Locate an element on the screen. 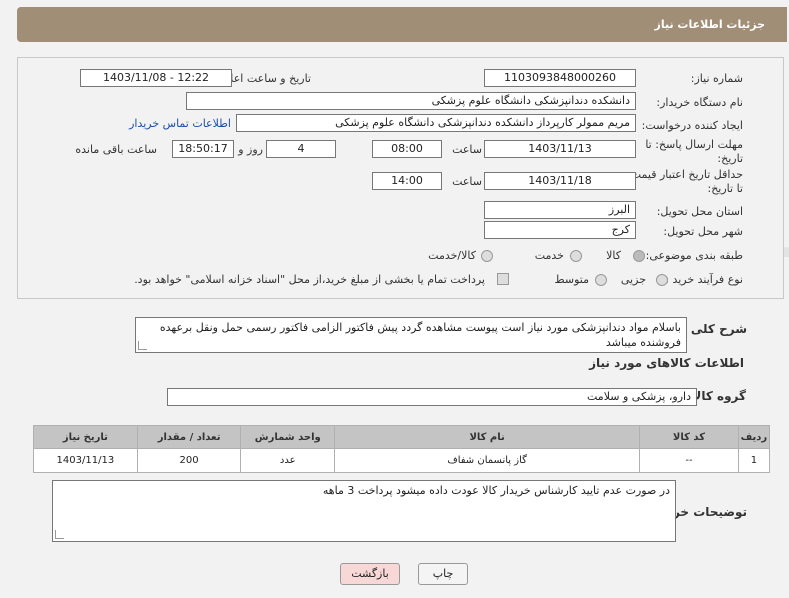 The height and width of the screenshot is (598, 789). cell-name: گاز پانسمان شفاف is located at coordinates (487, 460).